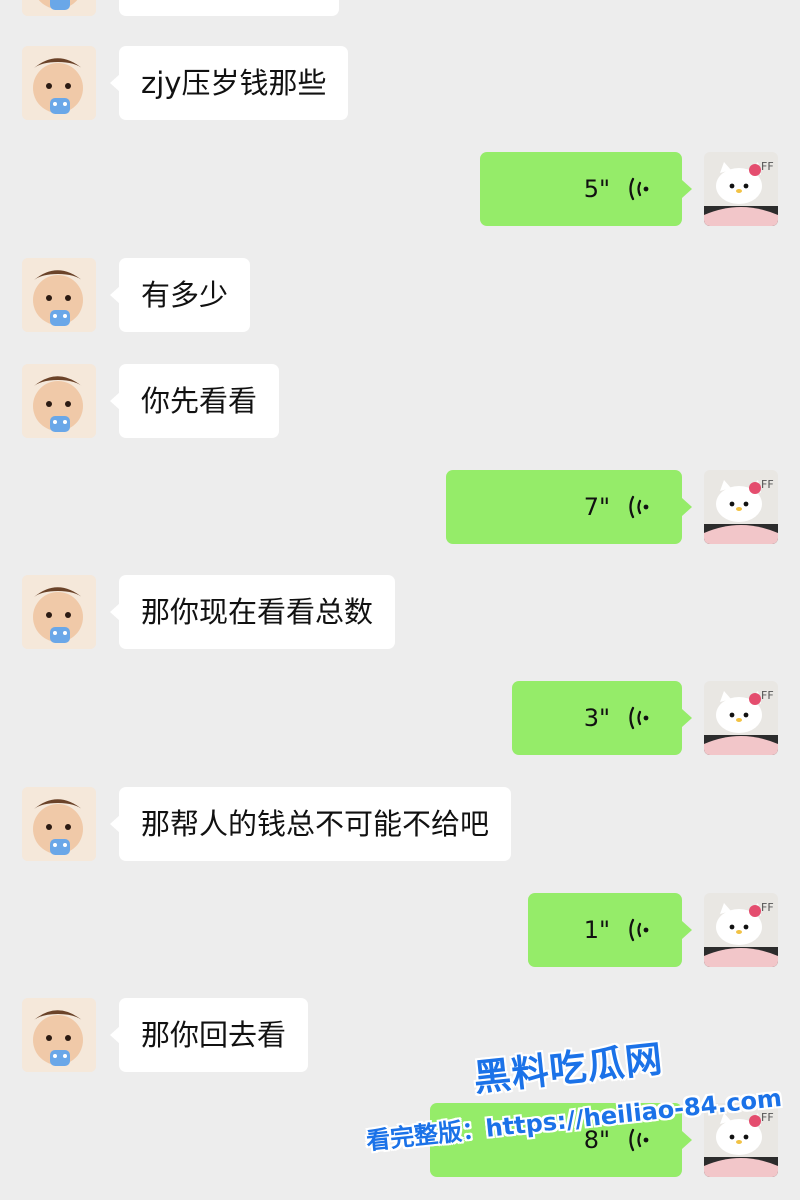 The image size is (800, 1200). I want to click on voice-duration: 3", so click(596, 718).